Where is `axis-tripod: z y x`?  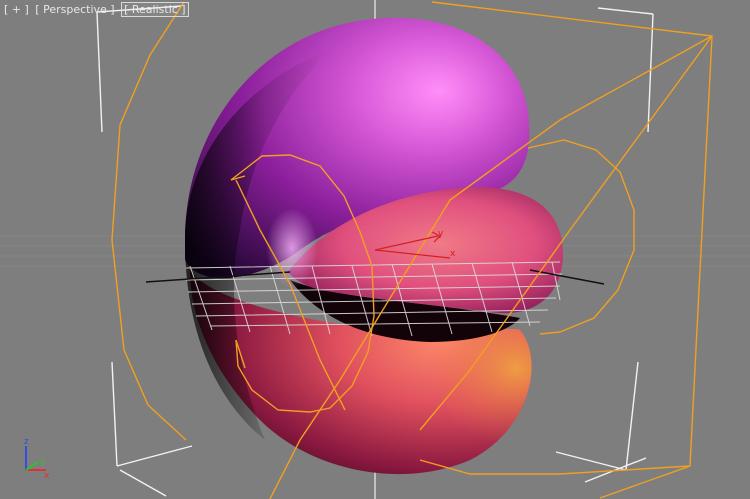 axis-tripod: z y x is located at coordinates (37, 459).